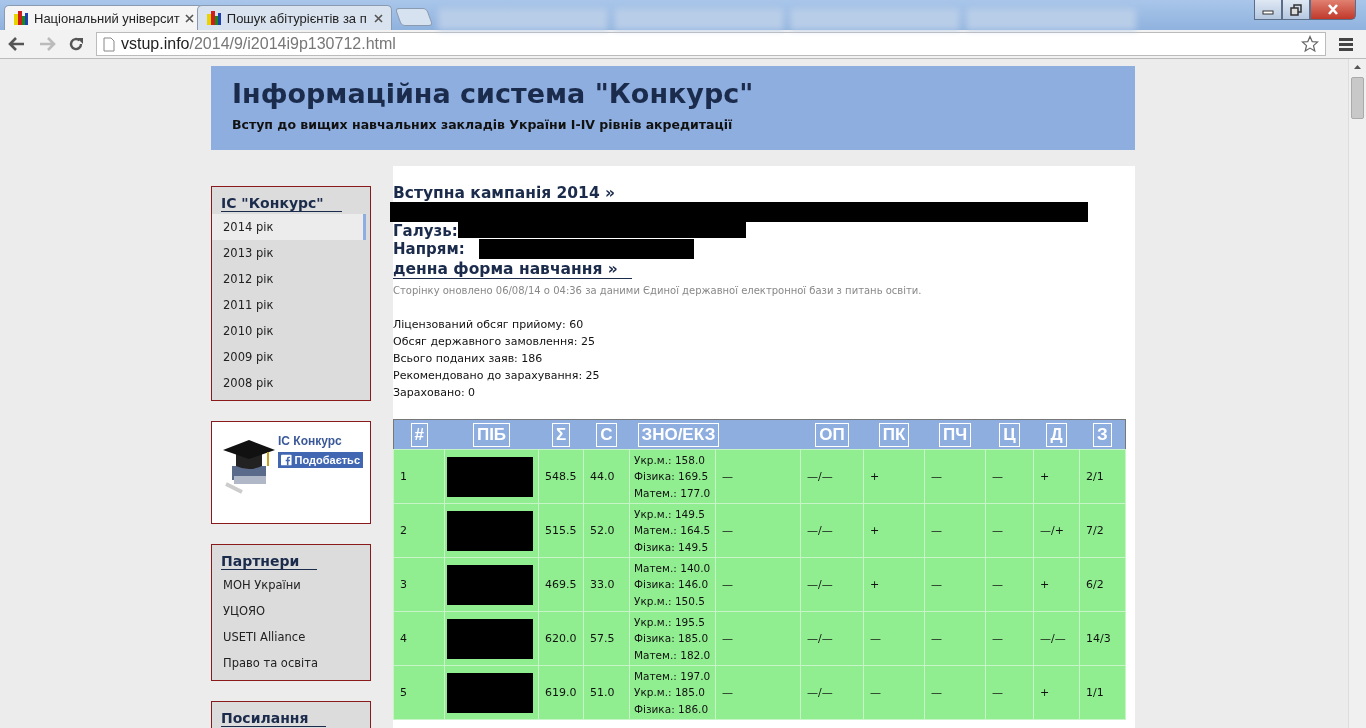 Image resolution: width=1366 pixels, height=728 pixels. Describe the element at coordinates (493, 93) in the screenshot. I see `site-title: Інформаційна система "Конкурс"` at that location.